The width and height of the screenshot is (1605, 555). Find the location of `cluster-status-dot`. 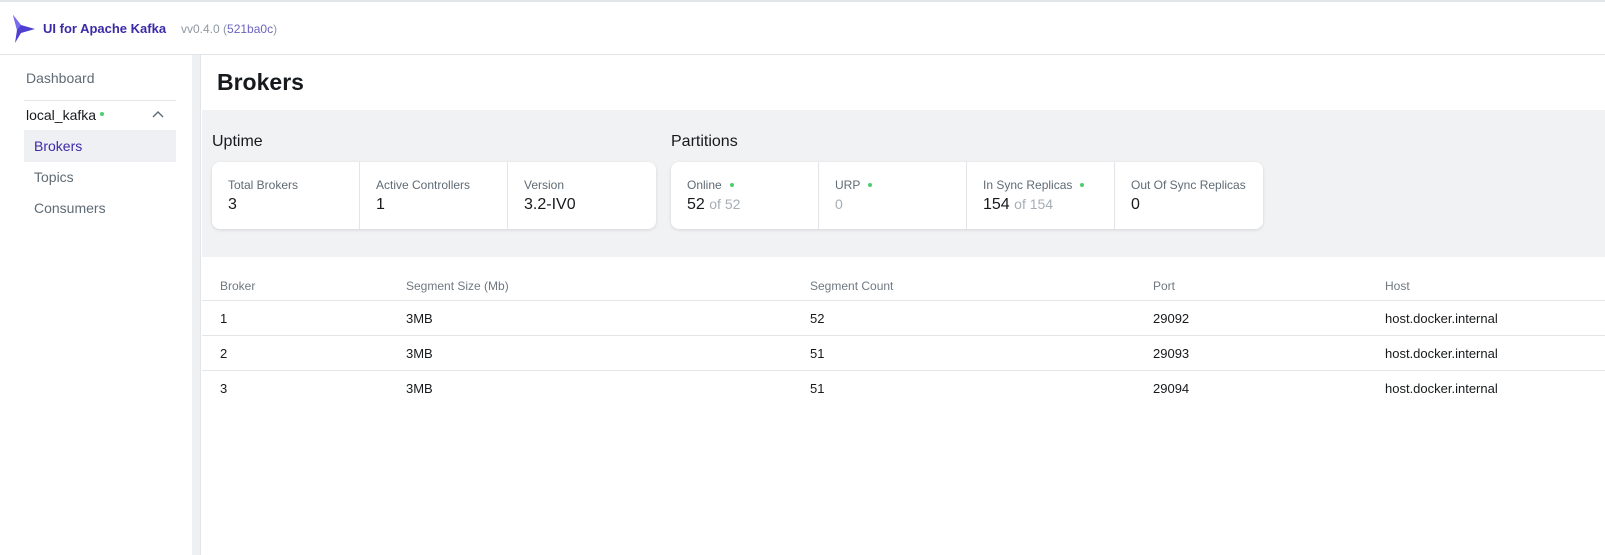

cluster-status-dot is located at coordinates (102, 113).